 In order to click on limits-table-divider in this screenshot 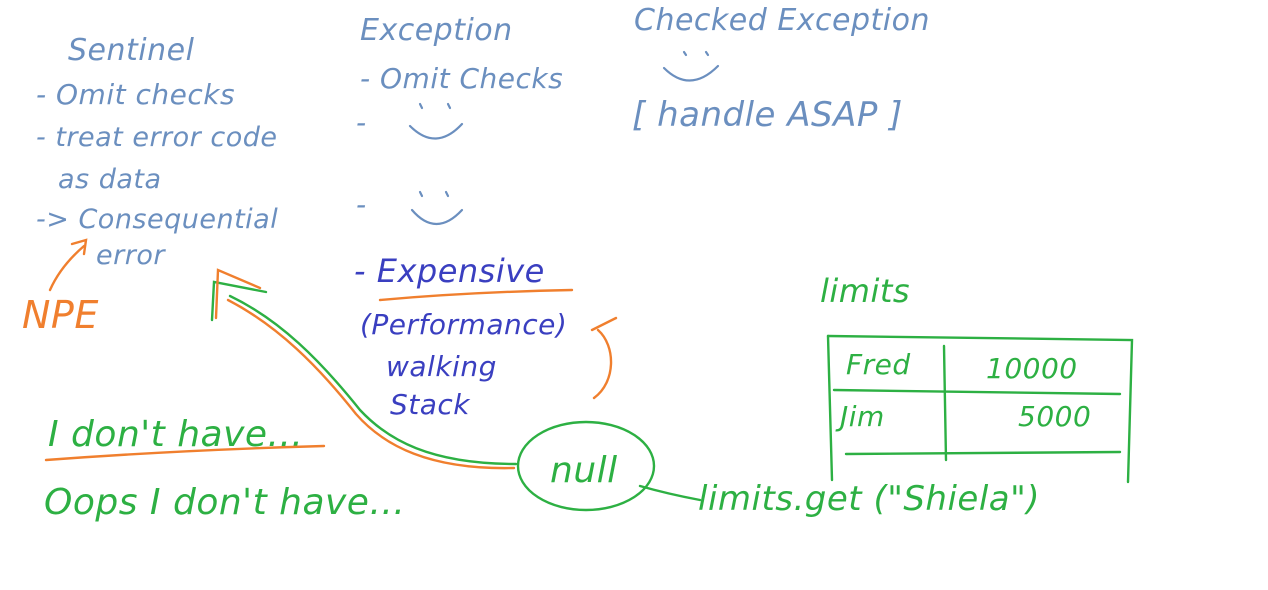, I will do `click(945, 403)`.